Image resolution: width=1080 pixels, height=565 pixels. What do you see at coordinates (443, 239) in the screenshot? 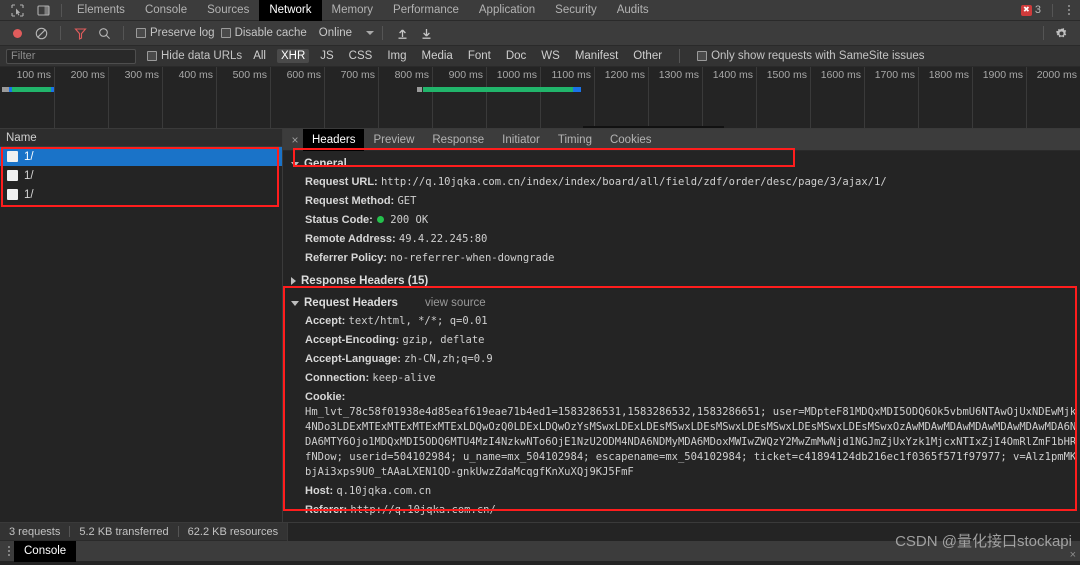
I see `remote-address-value: 49.4.22.245:80` at bounding box center [443, 239].